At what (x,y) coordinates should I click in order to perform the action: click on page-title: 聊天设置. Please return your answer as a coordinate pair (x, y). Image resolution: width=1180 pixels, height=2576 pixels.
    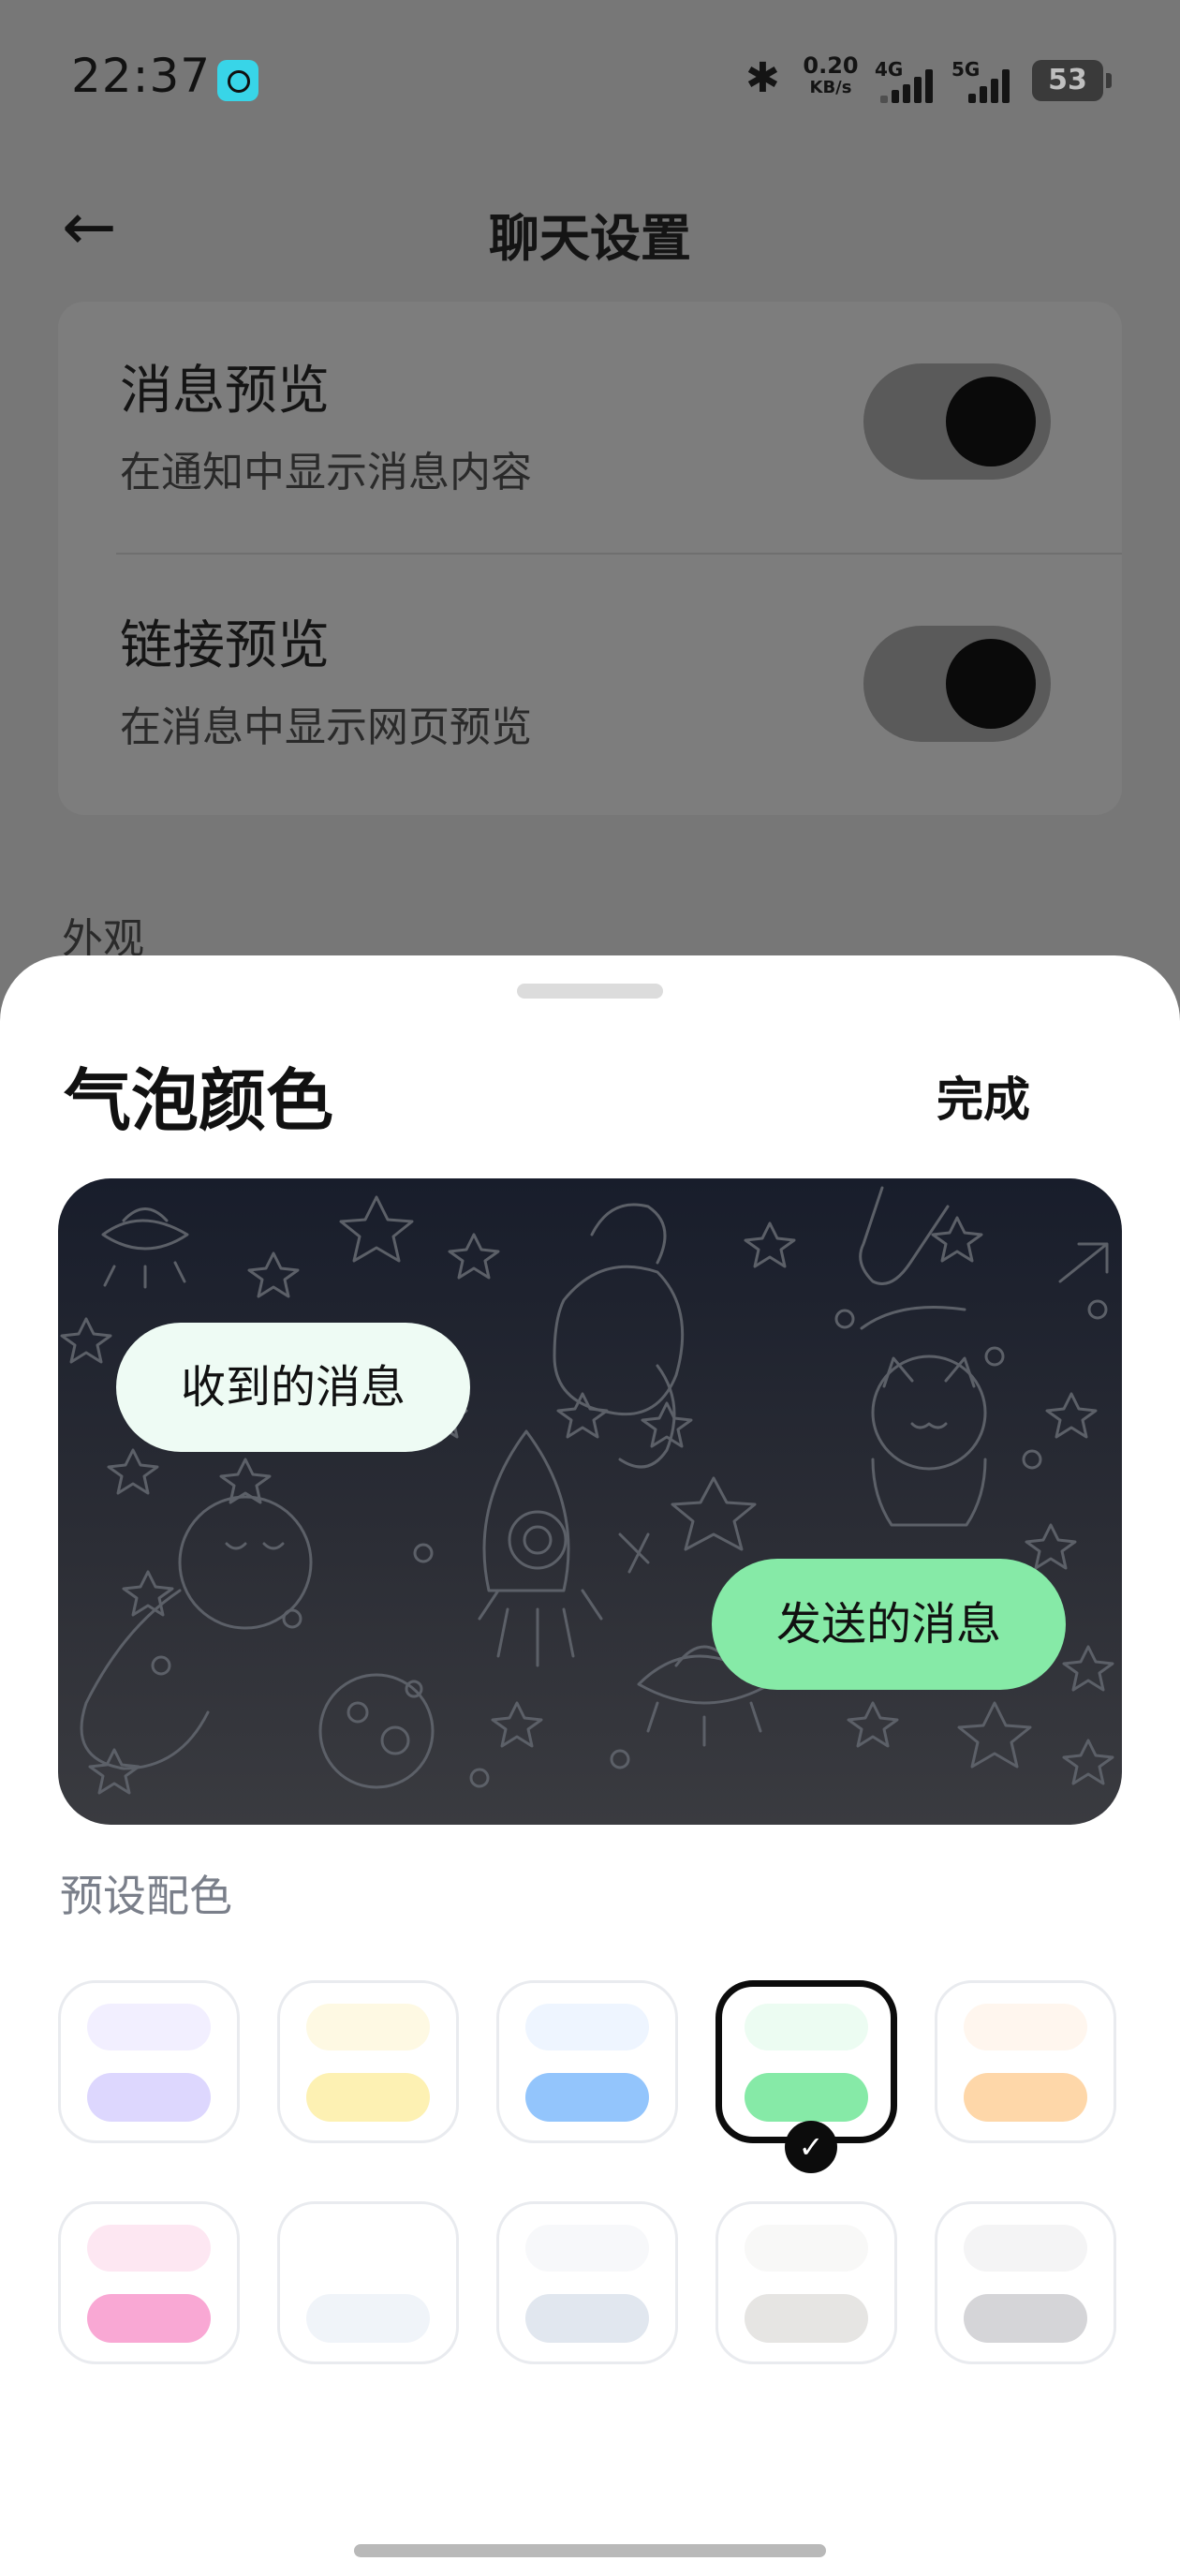
    Looking at the image, I should click on (590, 238).